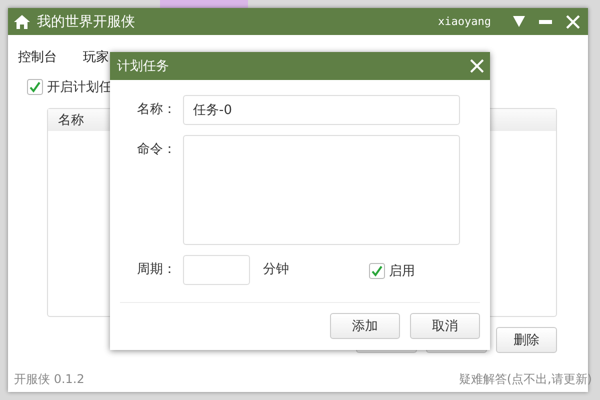  What do you see at coordinates (321, 110) in the screenshot?
I see `name-field: 任务-0` at bounding box center [321, 110].